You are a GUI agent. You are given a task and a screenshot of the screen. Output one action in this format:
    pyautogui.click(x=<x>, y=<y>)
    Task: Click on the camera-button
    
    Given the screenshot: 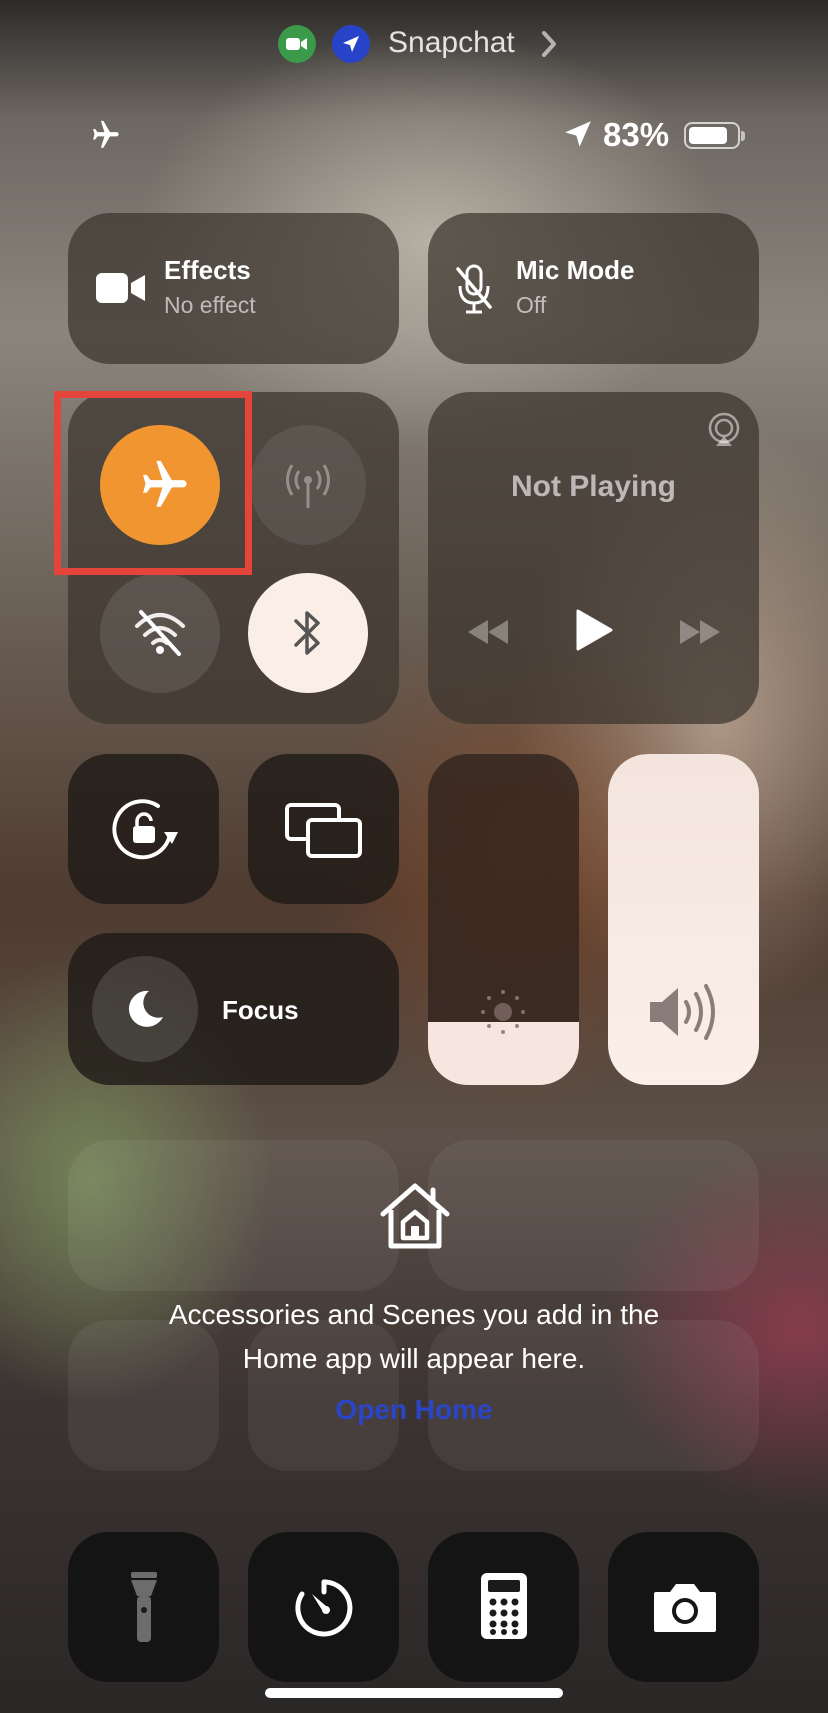 What is the action you would take?
    pyautogui.click(x=683, y=1607)
    